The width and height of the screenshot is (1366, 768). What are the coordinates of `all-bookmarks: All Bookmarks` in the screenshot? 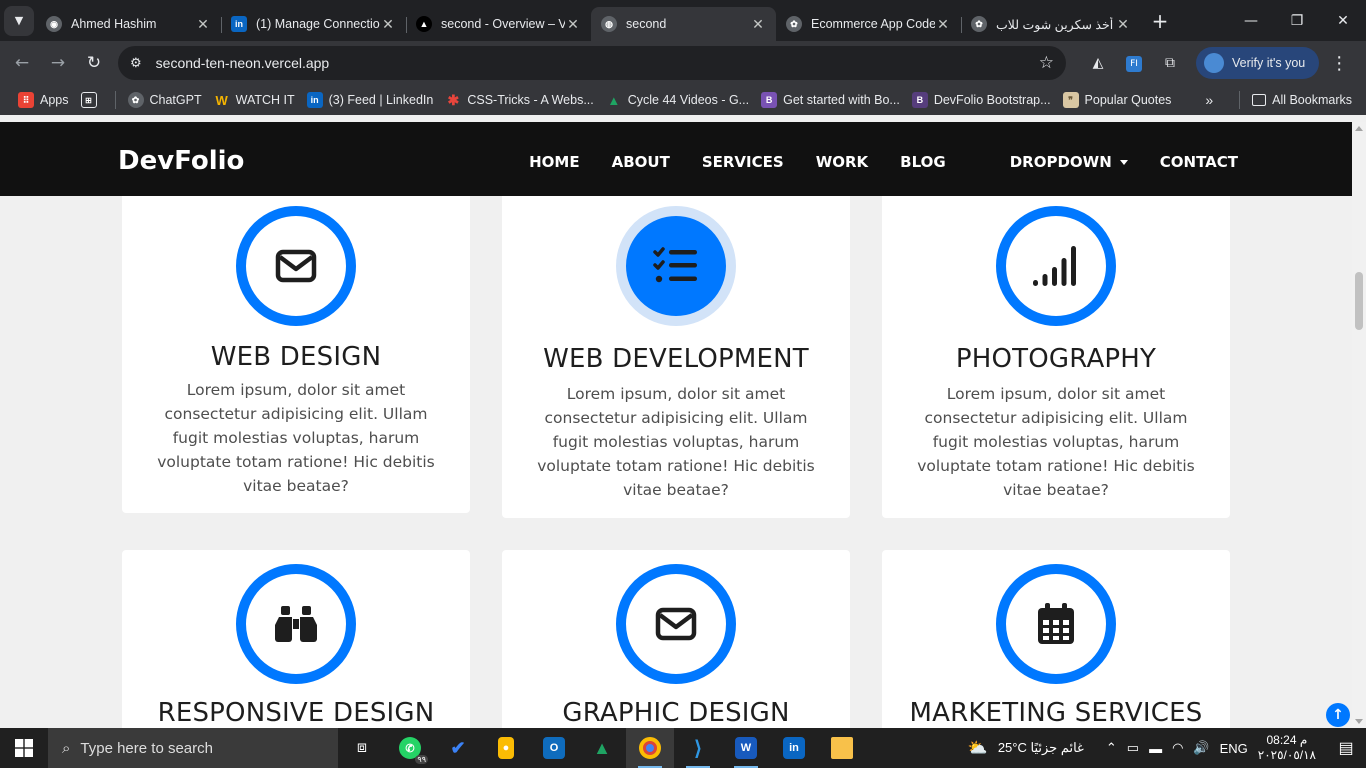 It's located at (1302, 100).